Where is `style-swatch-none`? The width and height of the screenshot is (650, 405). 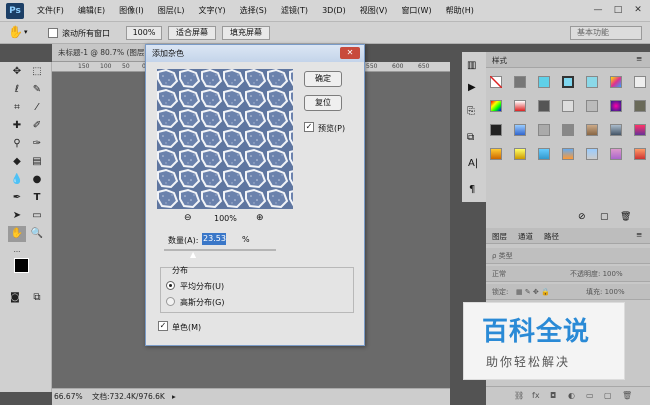
style-swatch-none is located at coordinates (496, 82).